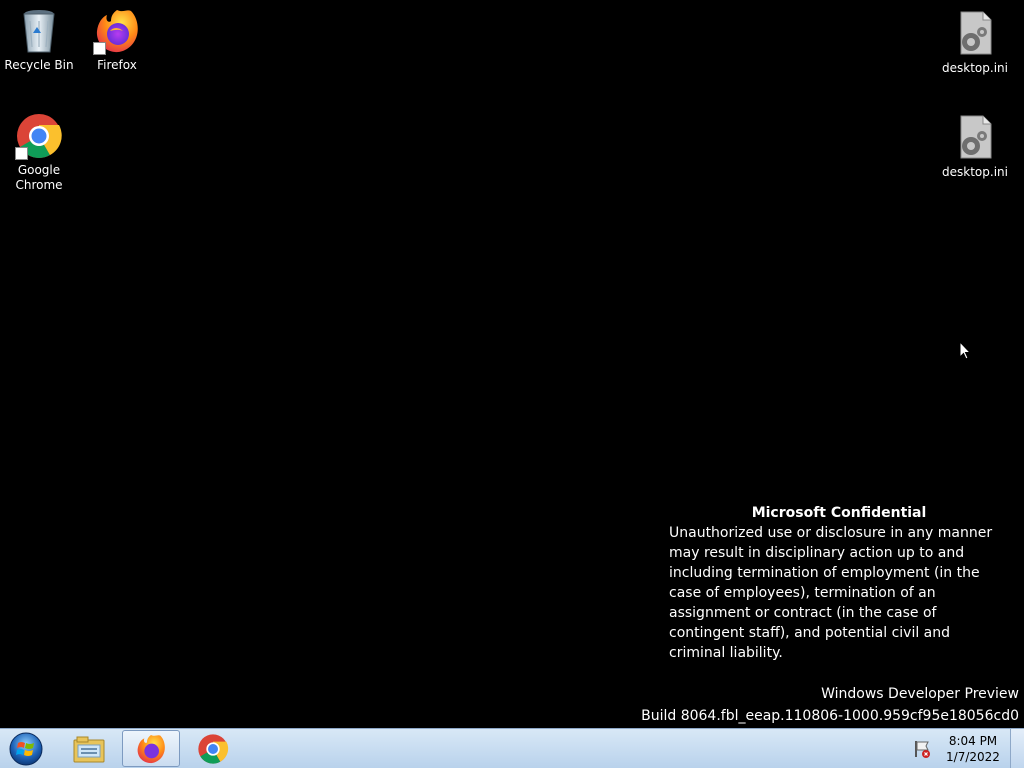  What do you see at coordinates (512, 748) in the screenshot?
I see `taskbar: 8:04 PM 1/7/2022` at bounding box center [512, 748].